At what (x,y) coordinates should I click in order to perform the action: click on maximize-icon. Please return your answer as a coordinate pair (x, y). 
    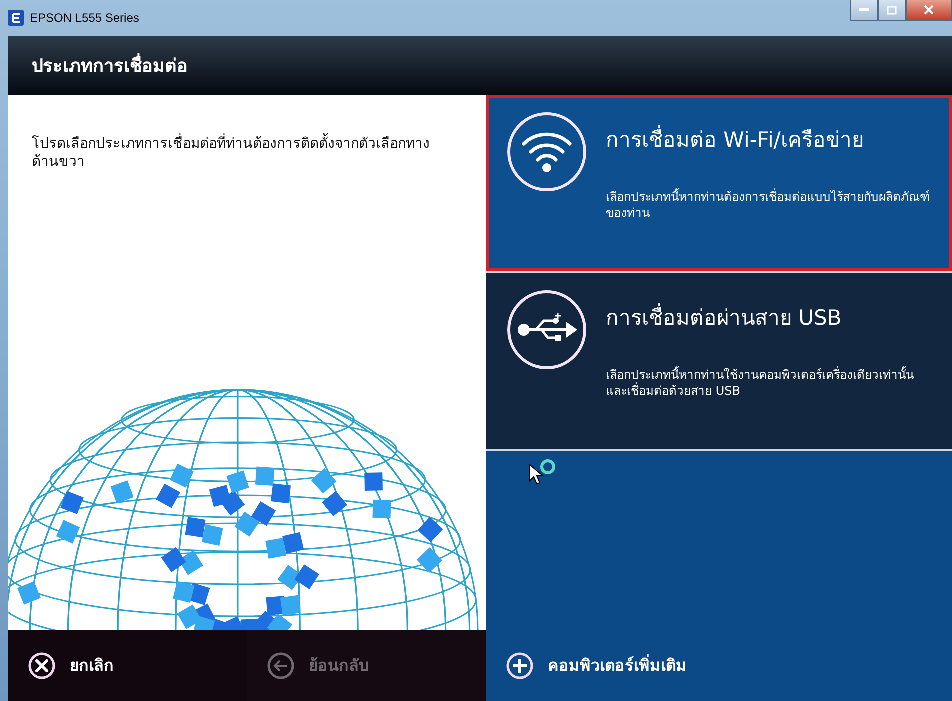
    Looking at the image, I should click on (892, 10).